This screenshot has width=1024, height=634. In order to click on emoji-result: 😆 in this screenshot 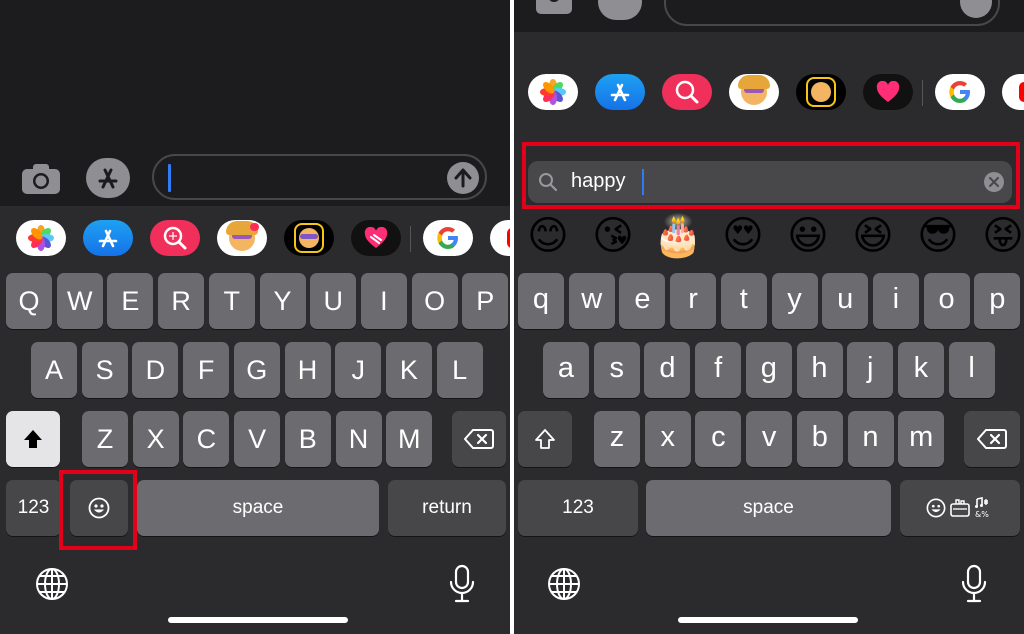, I will do `click(873, 236)`.